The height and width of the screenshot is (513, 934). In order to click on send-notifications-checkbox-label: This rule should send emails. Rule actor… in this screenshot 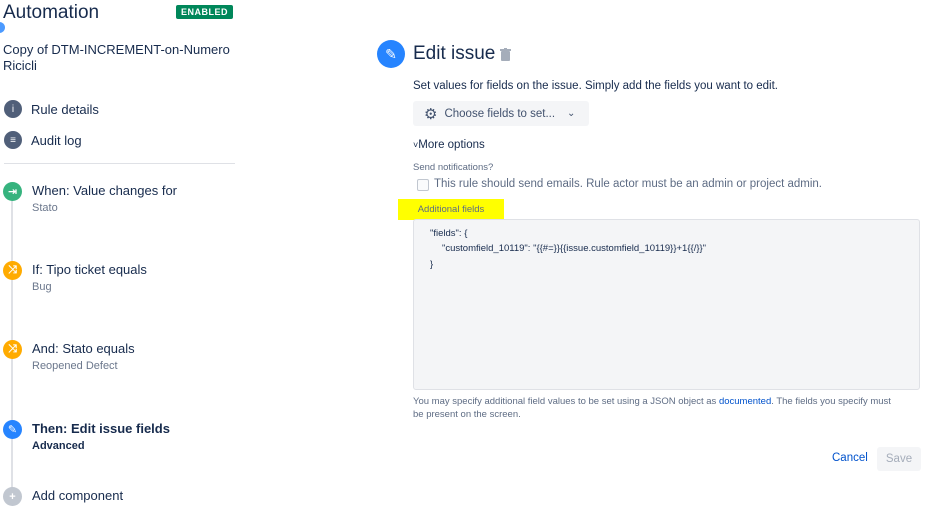, I will do `click(628, 184)`.